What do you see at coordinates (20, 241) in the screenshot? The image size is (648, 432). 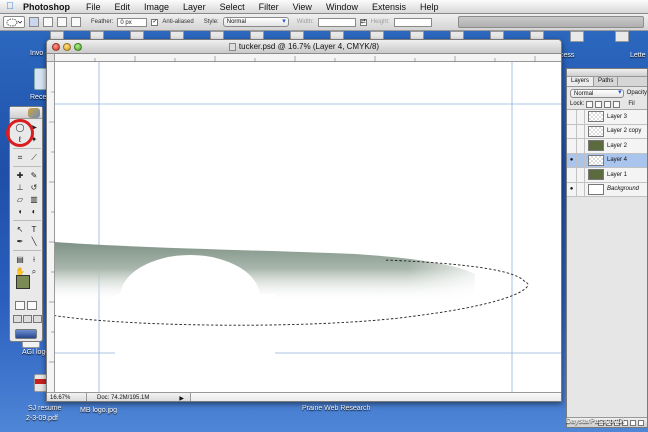 I see `pen-tool-icon: ✒` at bounding box center [20, 241].